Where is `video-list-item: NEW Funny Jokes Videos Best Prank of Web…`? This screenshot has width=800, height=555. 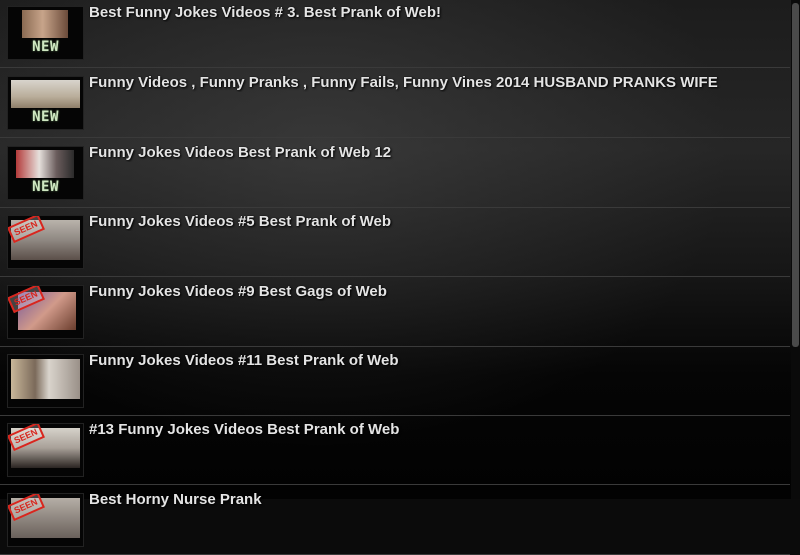
video-list-item: NEW Funny Jokes Videos Best Prank of Web… is located at coordinates (395, 173).